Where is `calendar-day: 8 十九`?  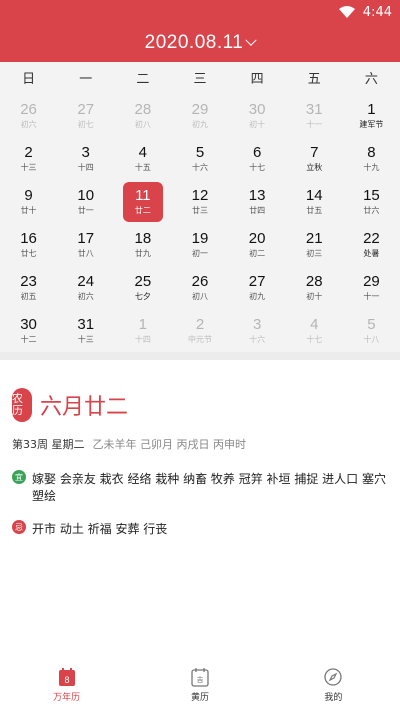 calendar-day: 8 十九 is located at coordinates (371, 158).